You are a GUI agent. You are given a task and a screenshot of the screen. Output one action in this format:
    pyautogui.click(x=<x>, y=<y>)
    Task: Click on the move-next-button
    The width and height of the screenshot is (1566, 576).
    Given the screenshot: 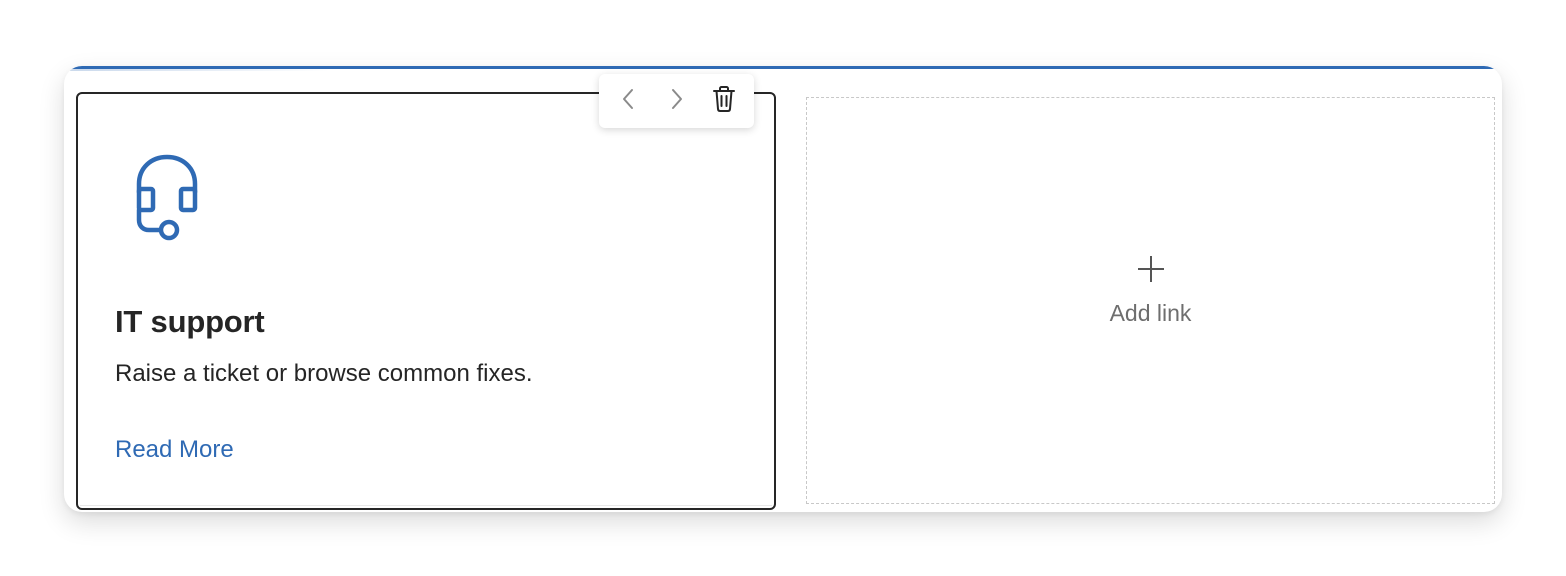 What is the action you would take?
    pyautogui.click(x=676, y=101)
    